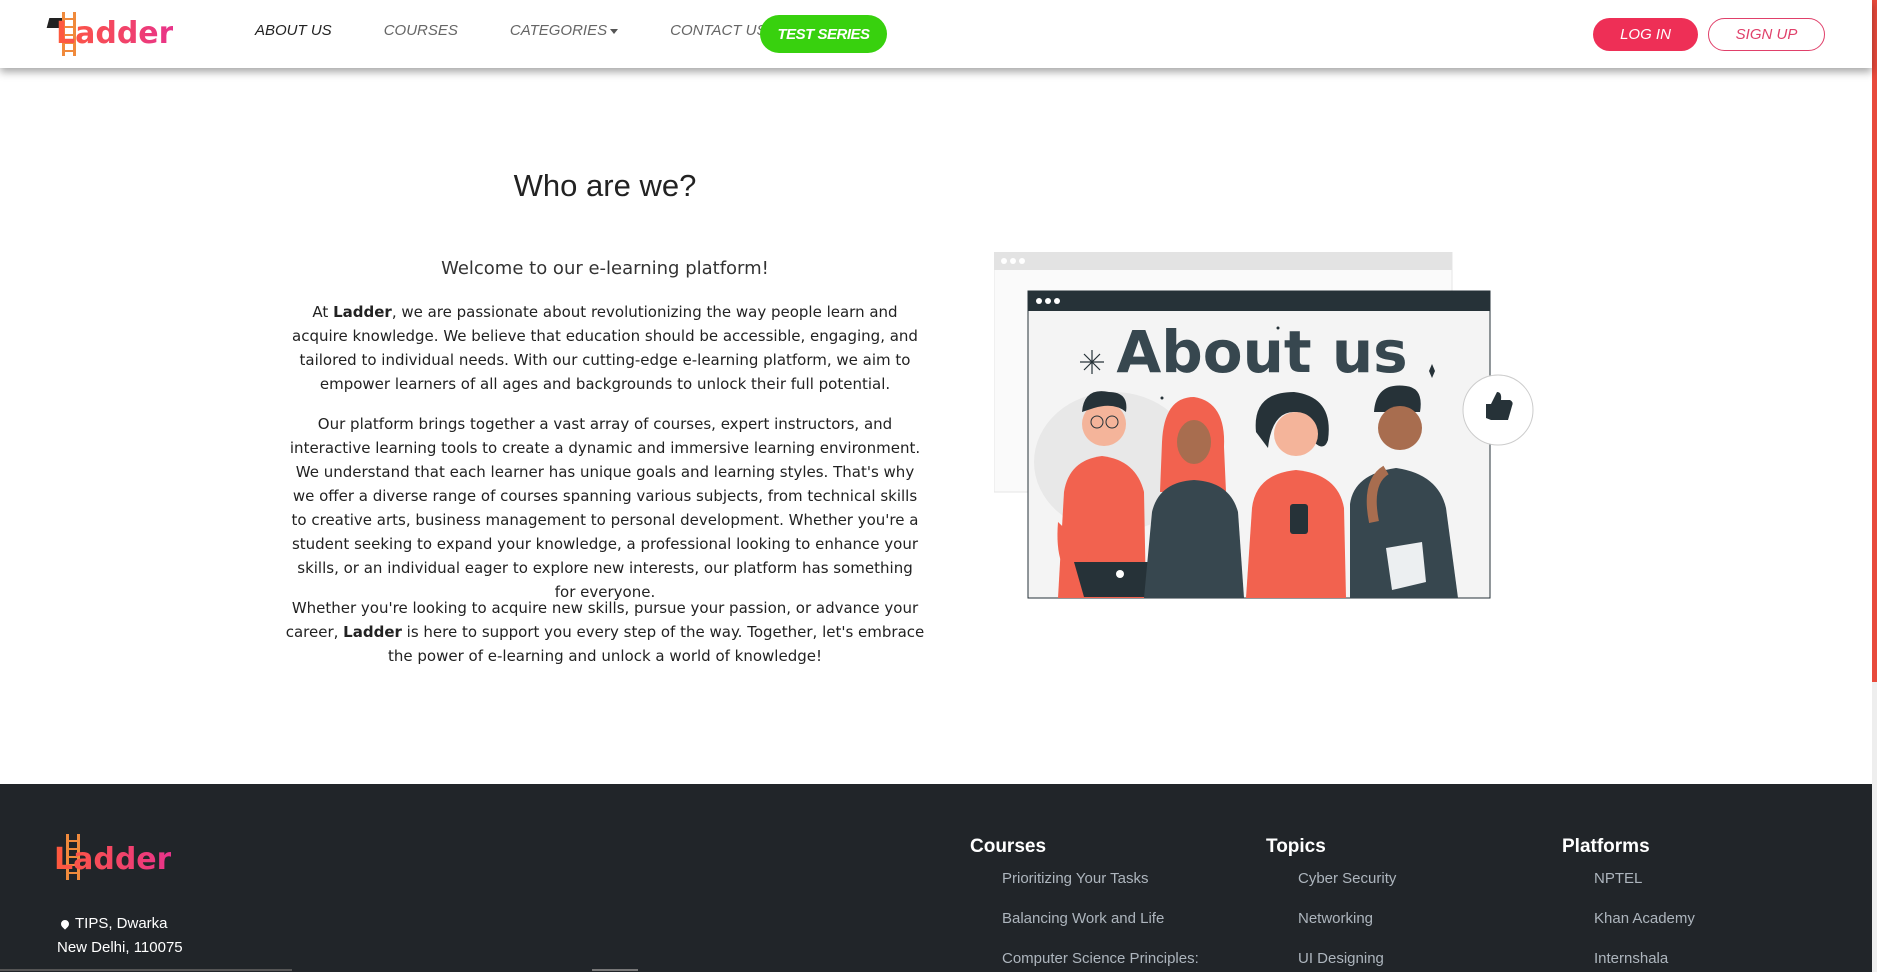 This screenshot has height=972, width=1877. I want to click on signup-button: SIGN UP, so click(1766, 34).